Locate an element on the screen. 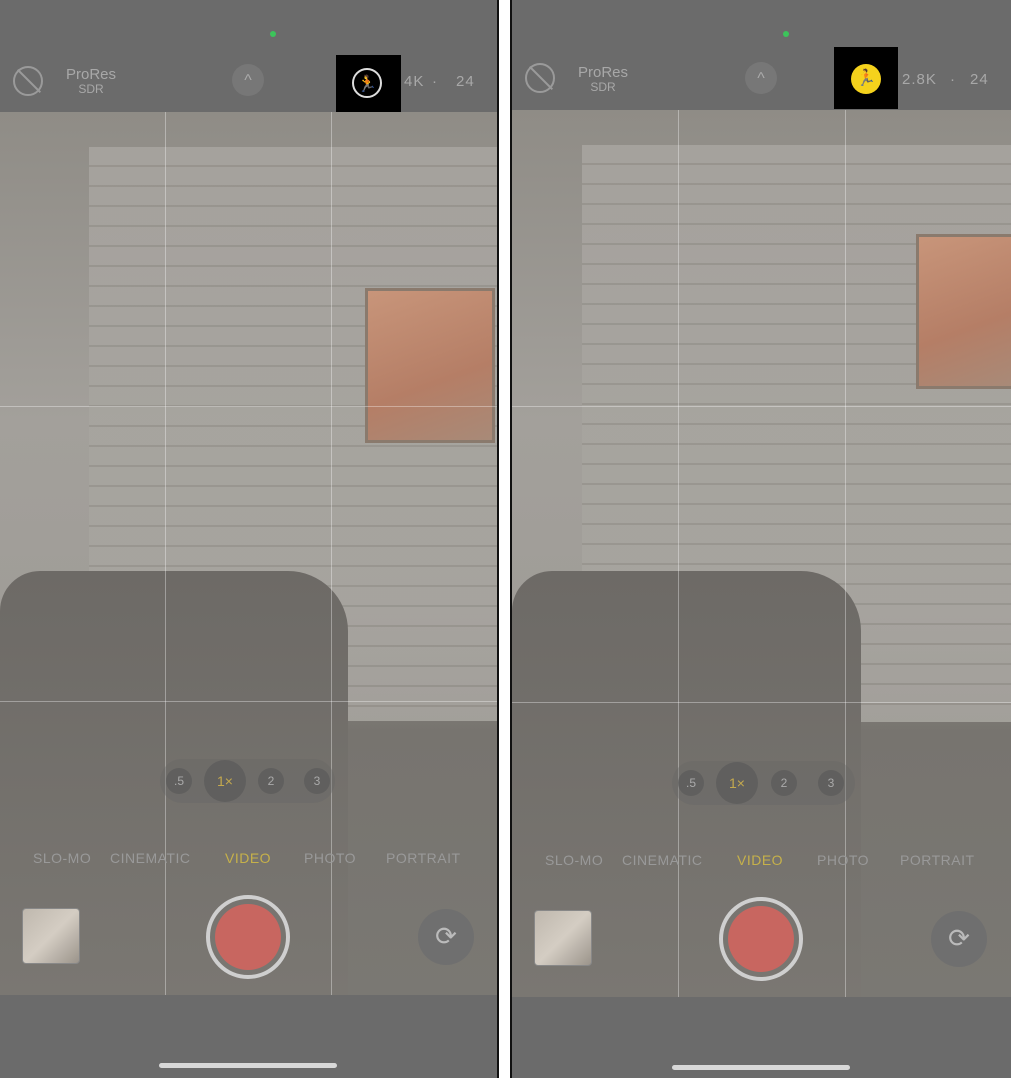 The width and height of the screenshot is (1011, 1078). action-mode-on-icon: 🏃 is located at coordinates (866, 79).